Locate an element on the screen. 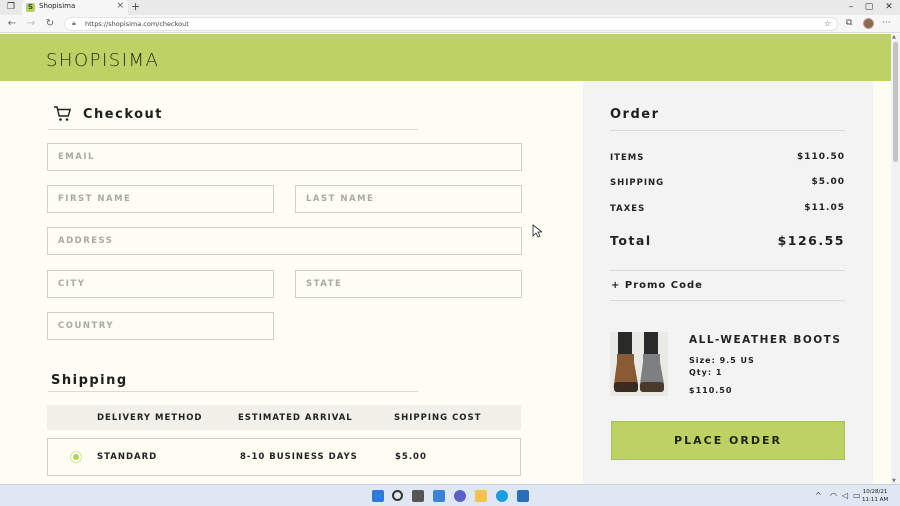  site-header: SHOPISIMA is located at coordinates (445, 57).